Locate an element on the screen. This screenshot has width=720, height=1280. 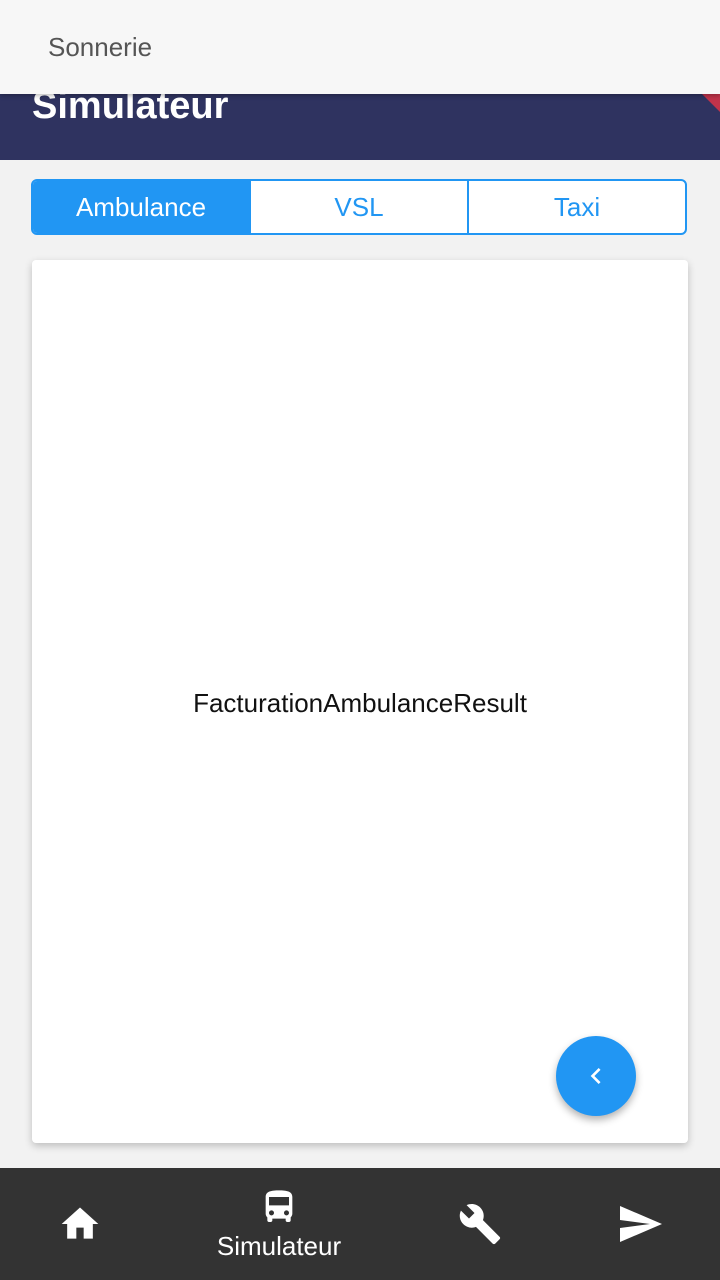
nav-label-simulateur: Simulateur is located at coordinates (279, 1246).